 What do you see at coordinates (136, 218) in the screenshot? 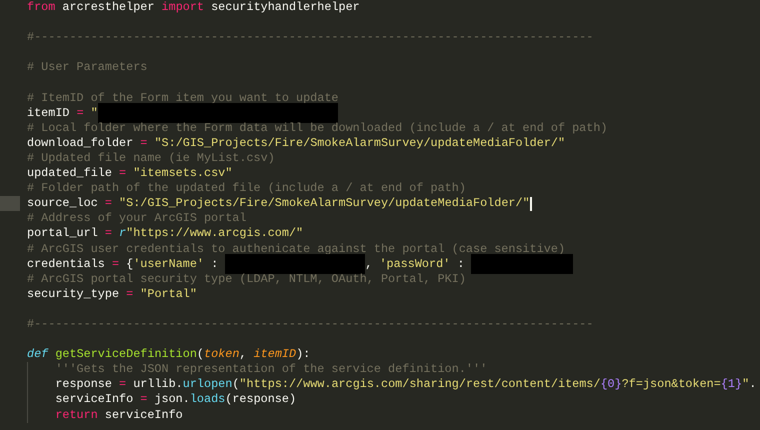
I see `code-text: # Address of your ArcGIS portal` at bounding box center [136, 218].